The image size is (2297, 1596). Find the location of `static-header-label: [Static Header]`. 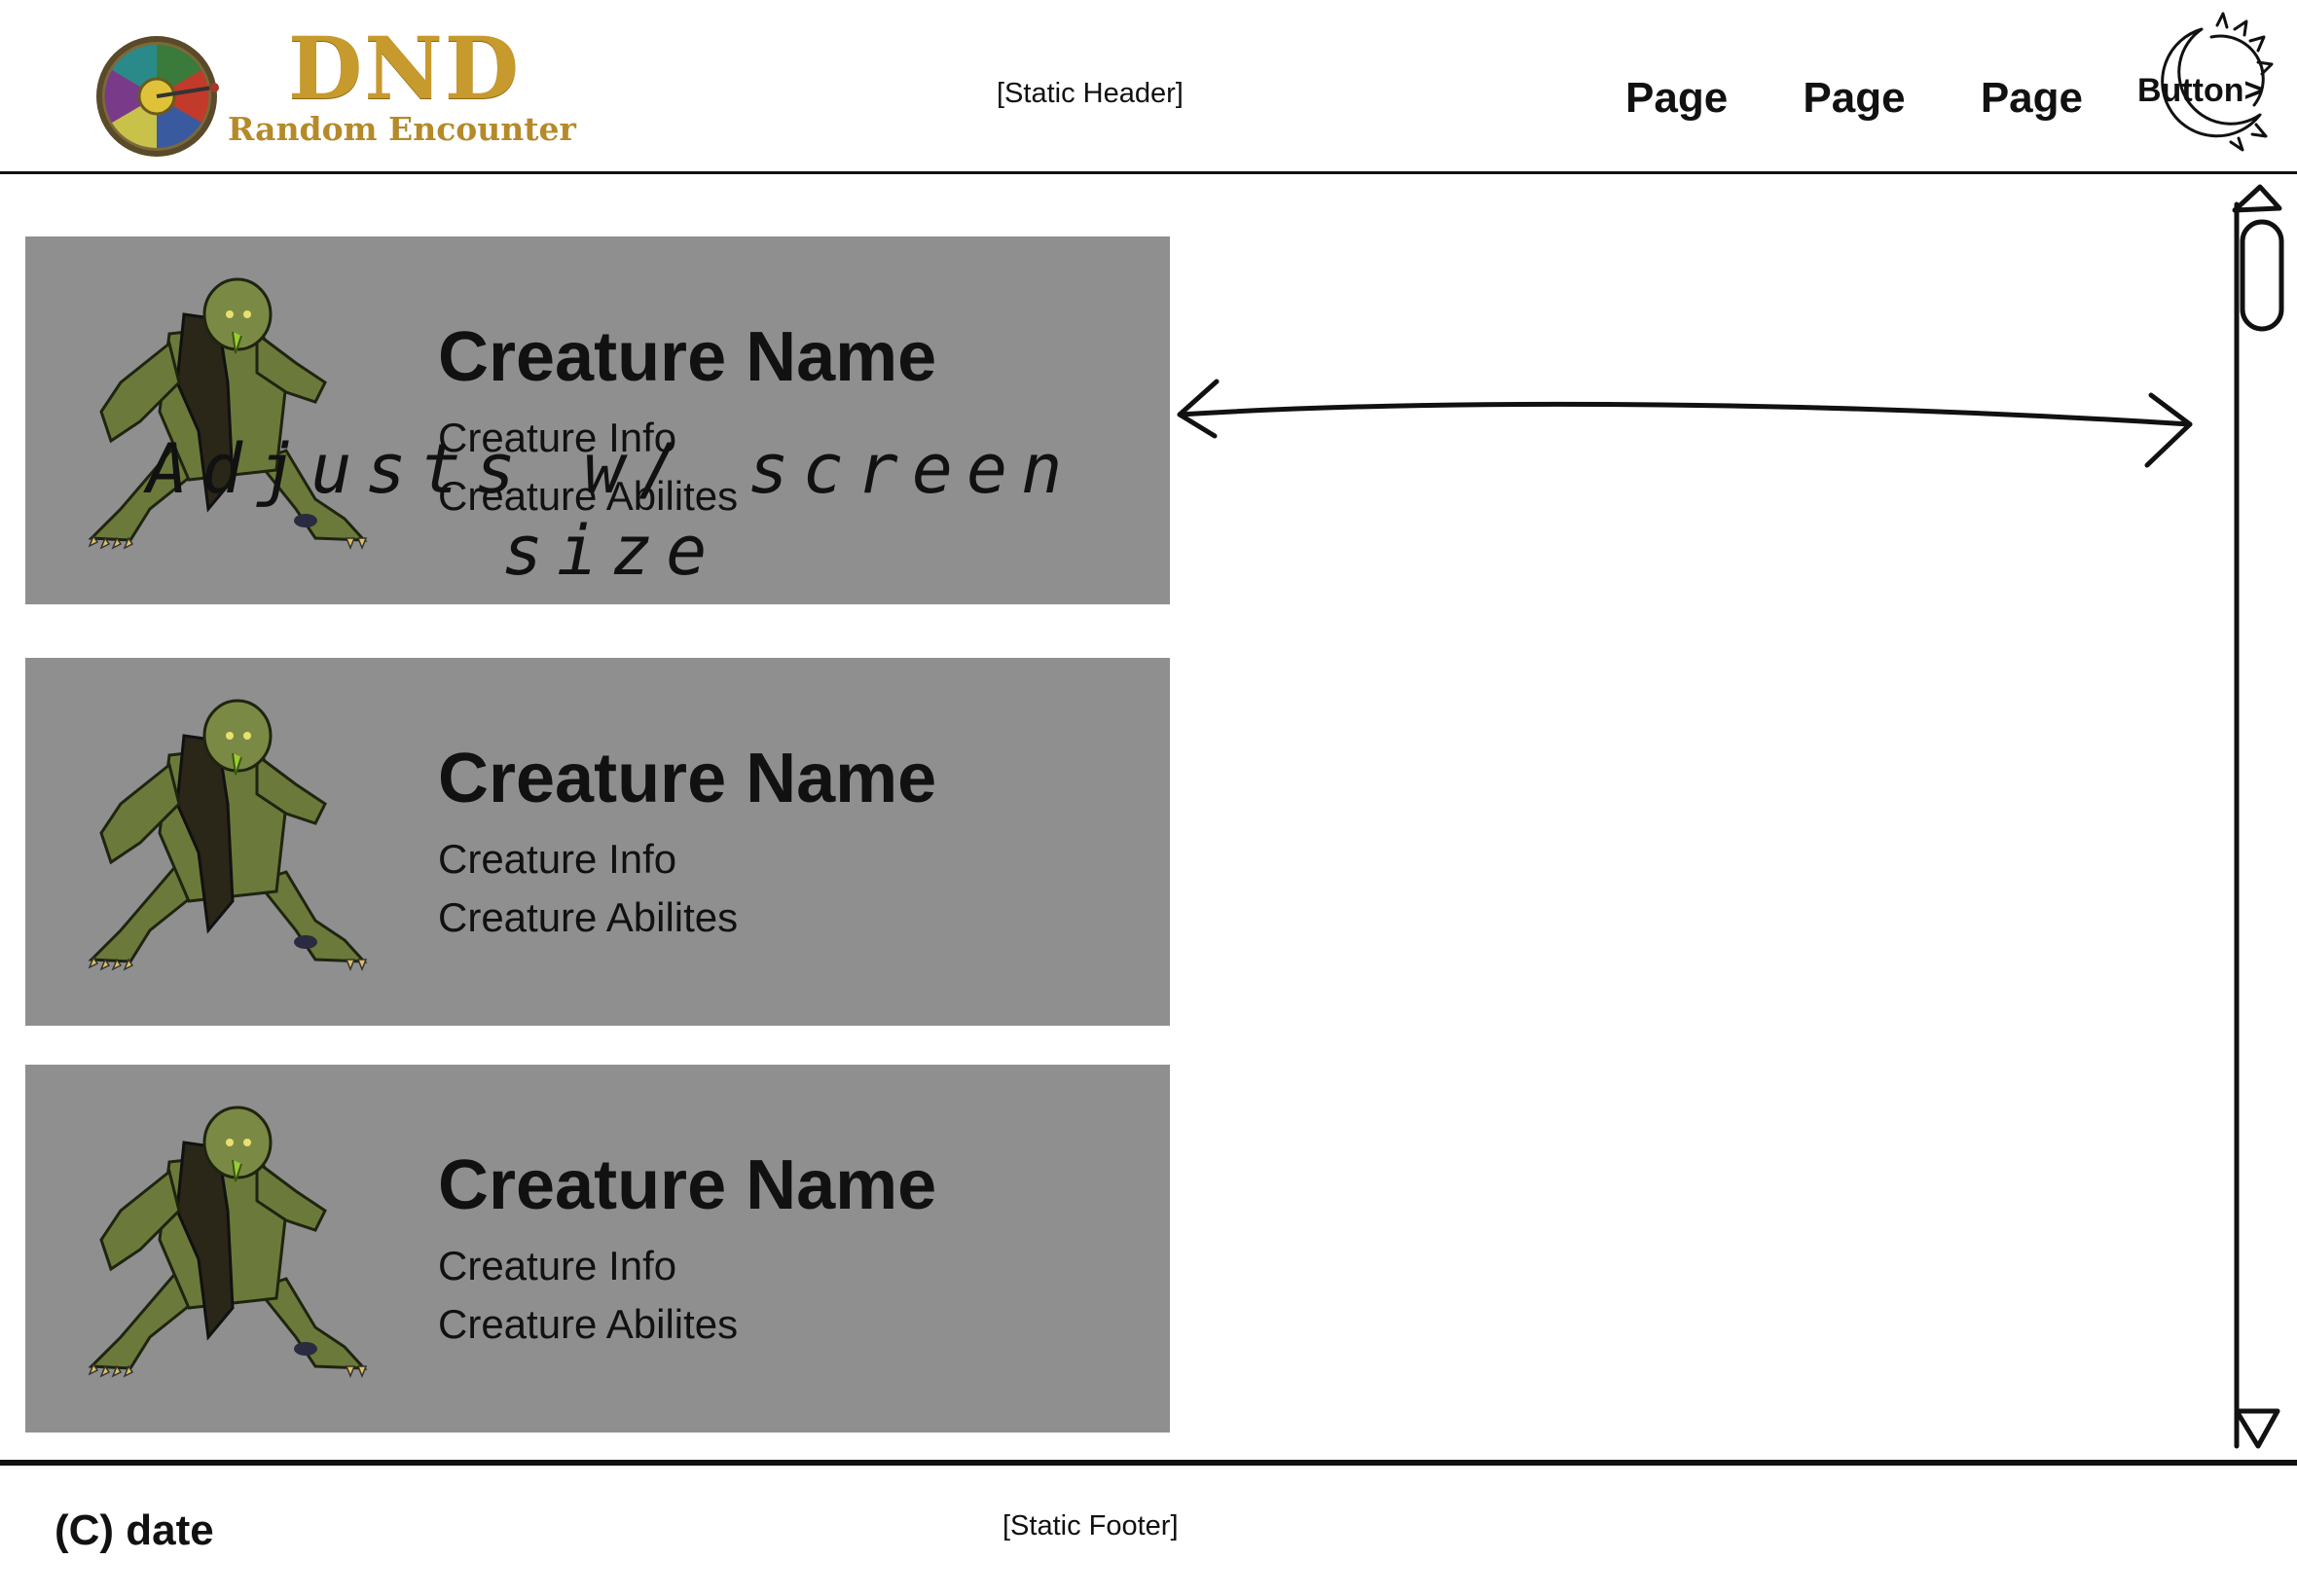

static-header-label: [Static Header] is located at coordinates (1090, 93).